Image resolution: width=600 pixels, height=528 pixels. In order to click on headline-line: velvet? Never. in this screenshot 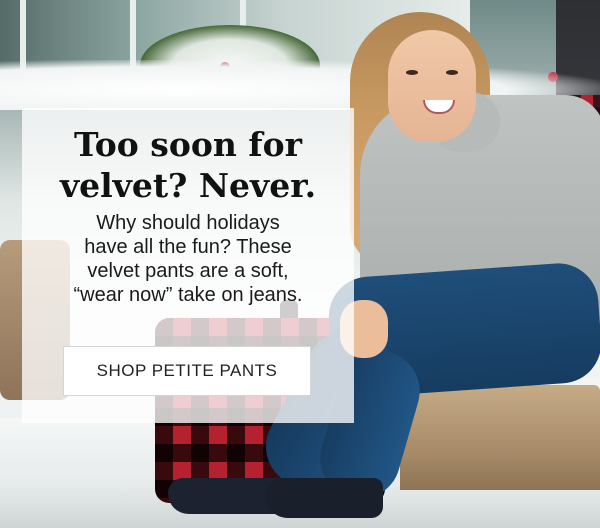, I will do `click(188, 185)`.